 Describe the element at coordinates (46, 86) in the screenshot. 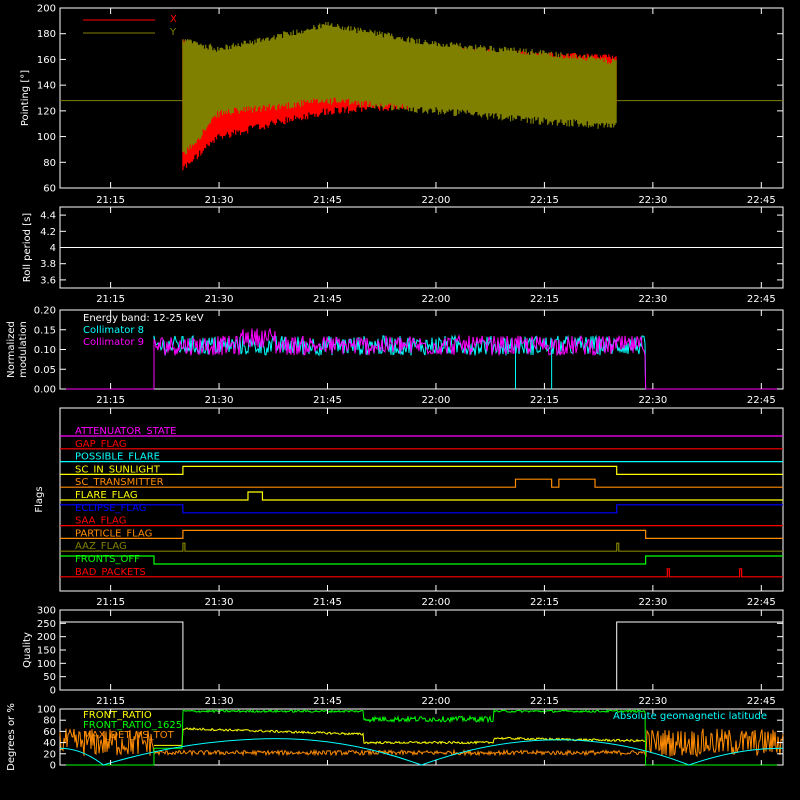

I see `pointing-ytick-label: 140` at that location.